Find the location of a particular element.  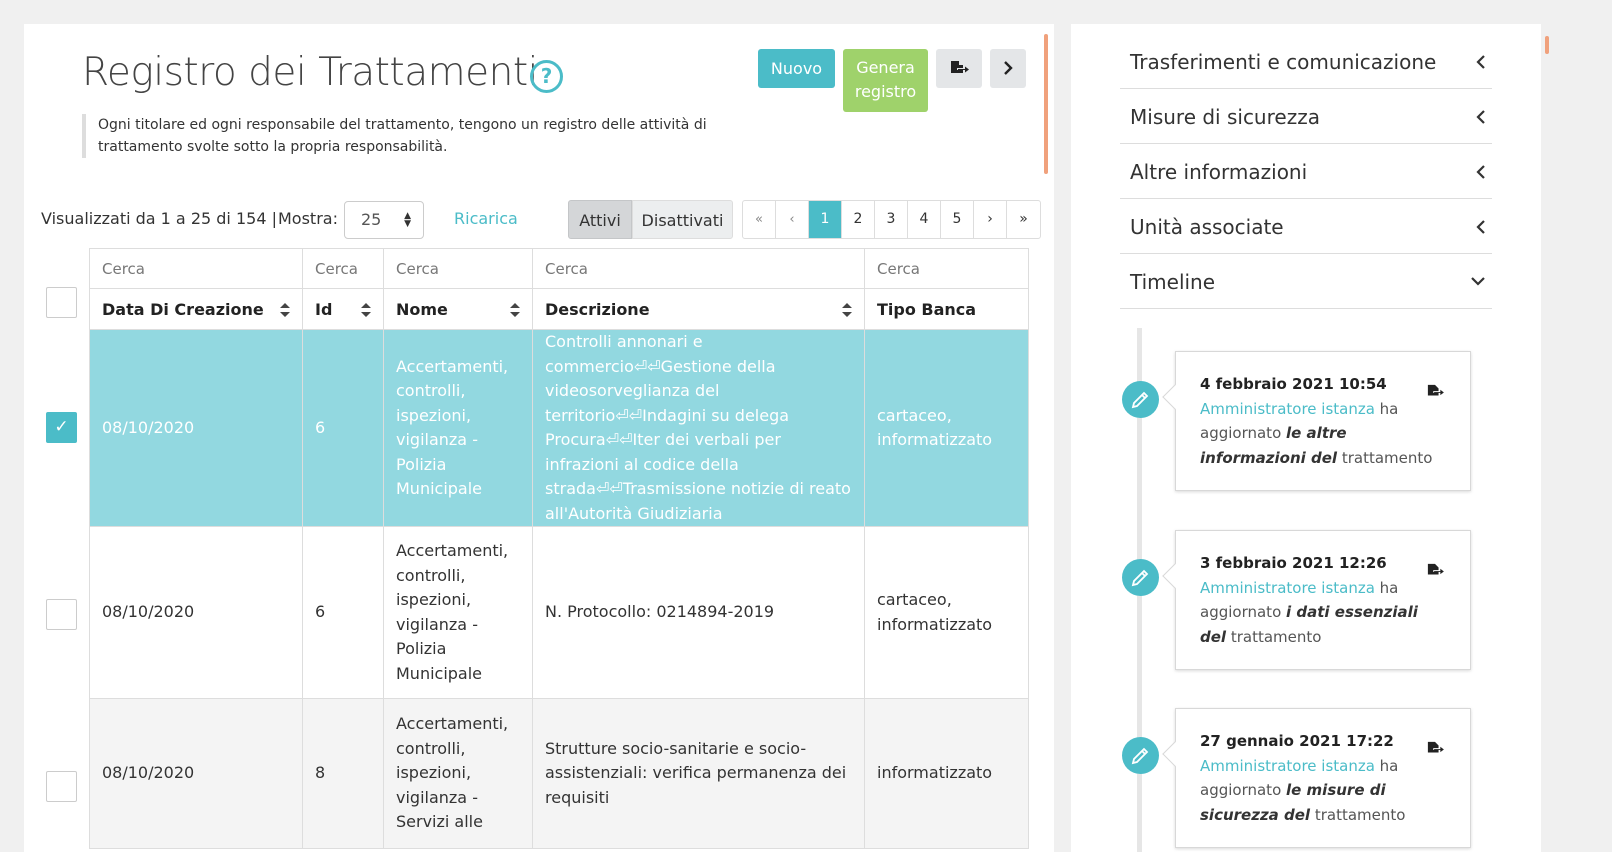

accordion-altre: Altre informazioni is located at coordinates (1306, 171).